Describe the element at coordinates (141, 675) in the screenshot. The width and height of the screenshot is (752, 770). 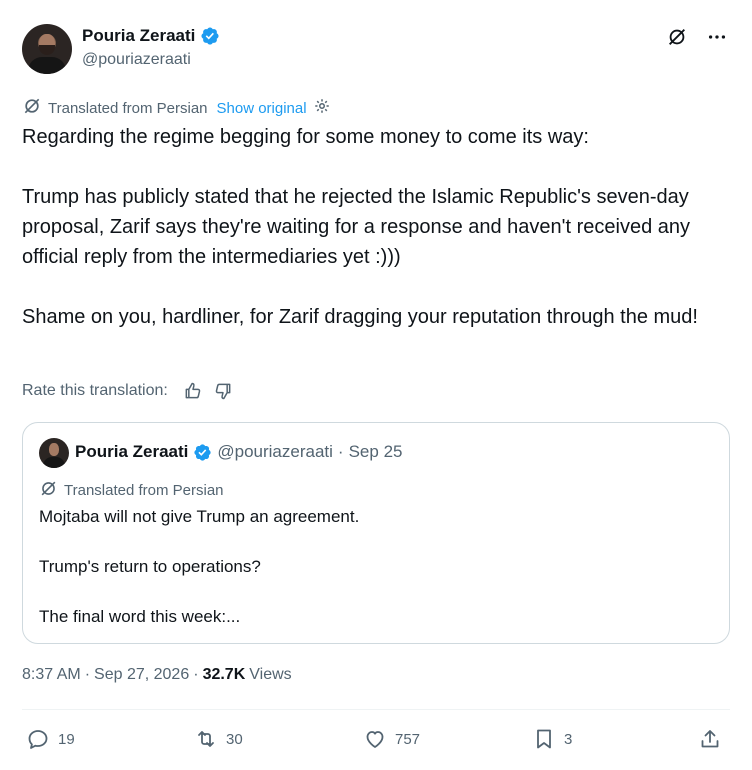
I see `tweet-date: Sep 27, 2026` at that location.